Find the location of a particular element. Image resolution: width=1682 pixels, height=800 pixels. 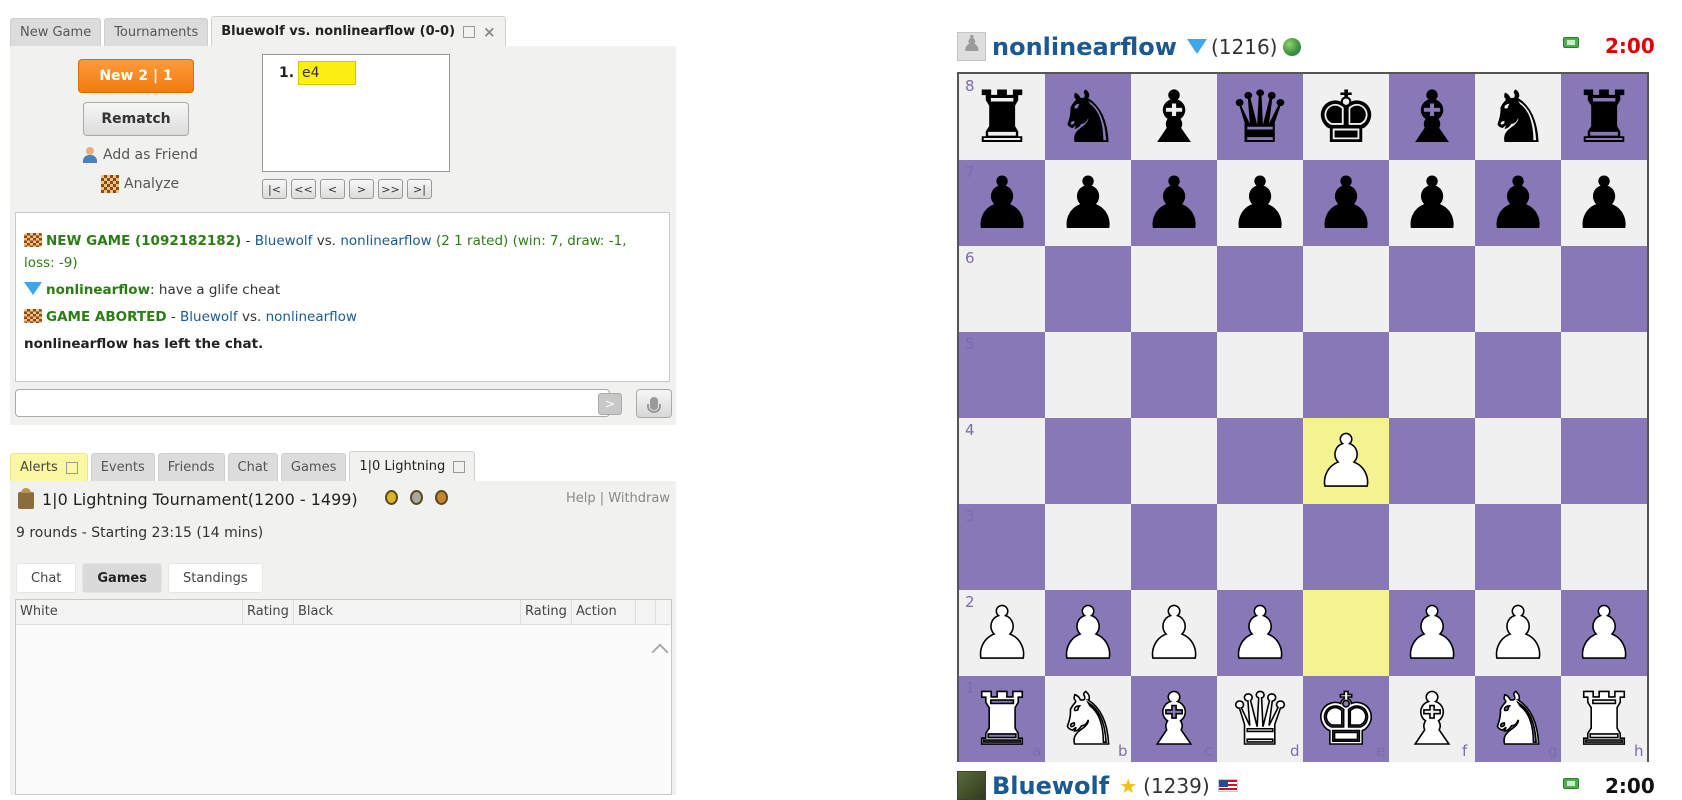

square-c5 is located at coordinates (1174, 375).